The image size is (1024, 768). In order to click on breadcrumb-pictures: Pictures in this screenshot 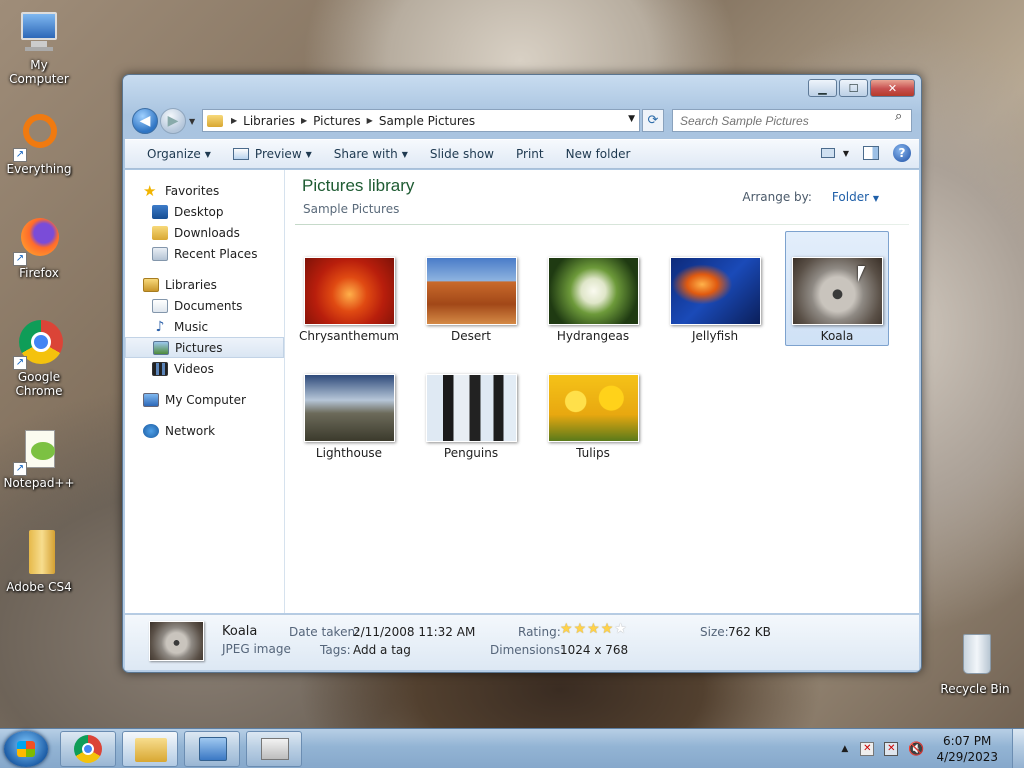, I will do `click(337, 121)`.